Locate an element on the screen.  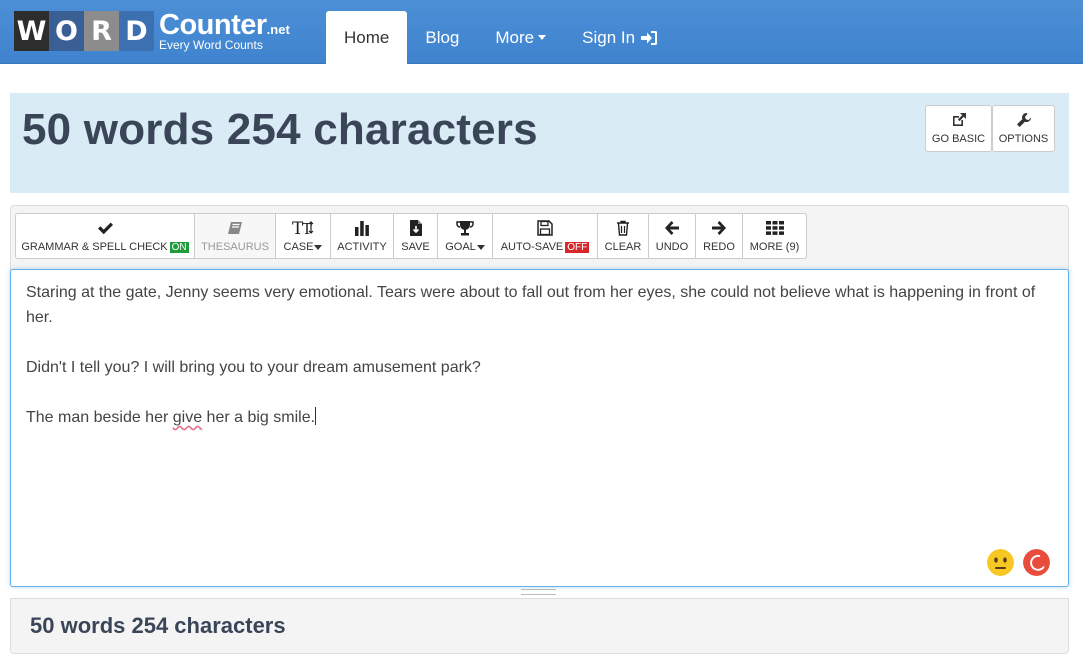
editor-resize-handle is located at coordinates (538, 592).